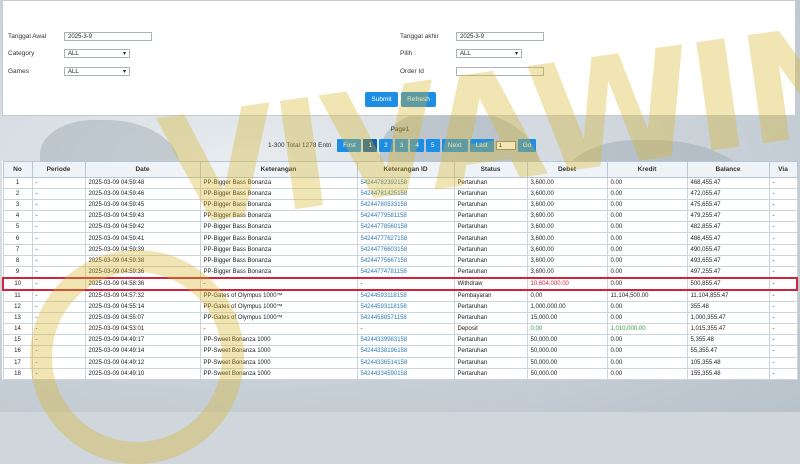  Describe the element at coordinates (647, 169) in the screenshot. I see `col-header-kredit: Kredit` at that location.